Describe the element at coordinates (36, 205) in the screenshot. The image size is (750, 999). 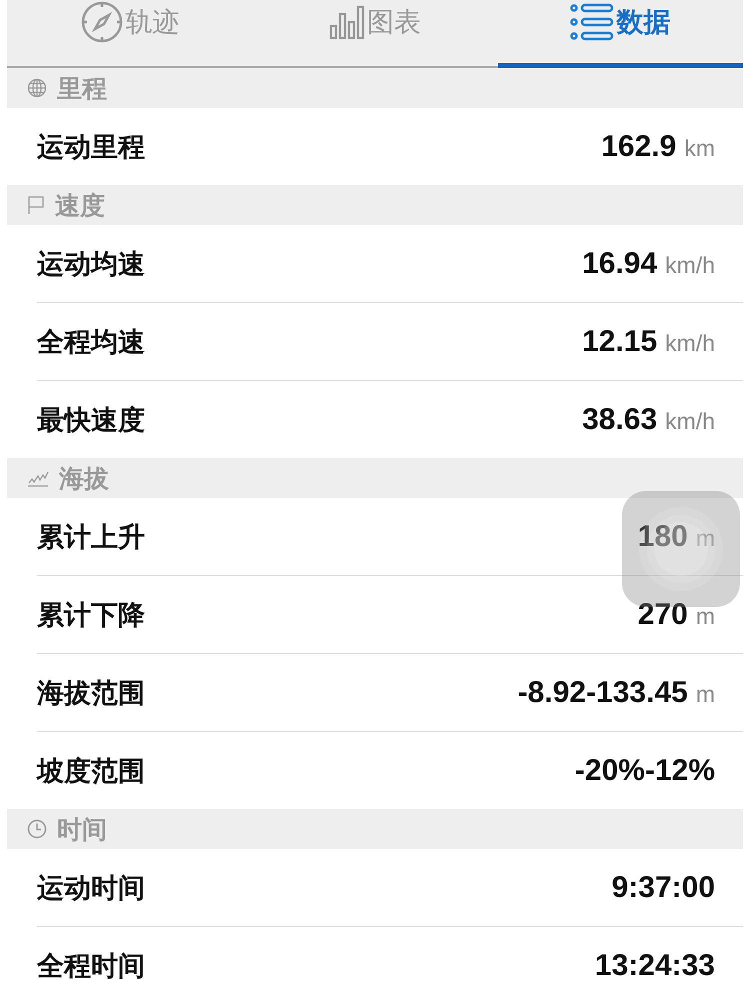
I see `flag-icon` at that location.